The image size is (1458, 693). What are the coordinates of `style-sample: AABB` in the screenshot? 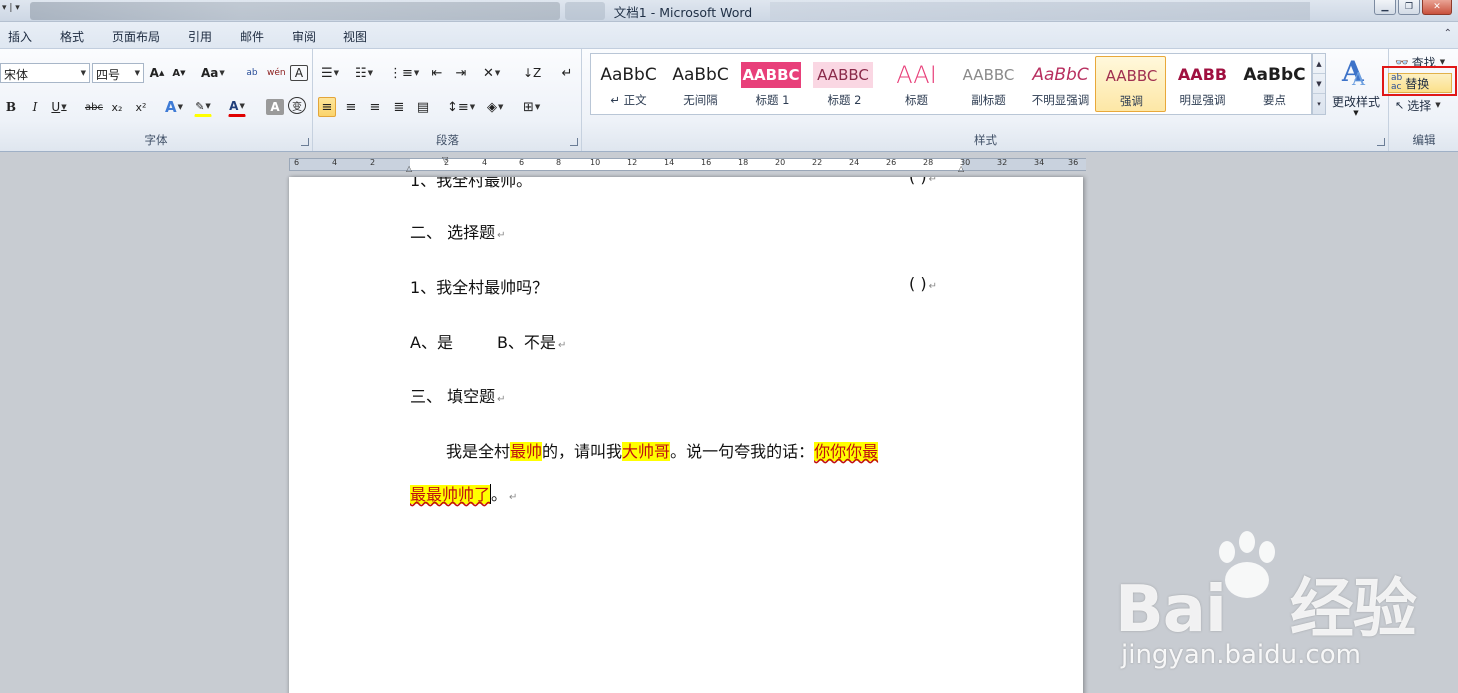 It's located at (1202, 74).